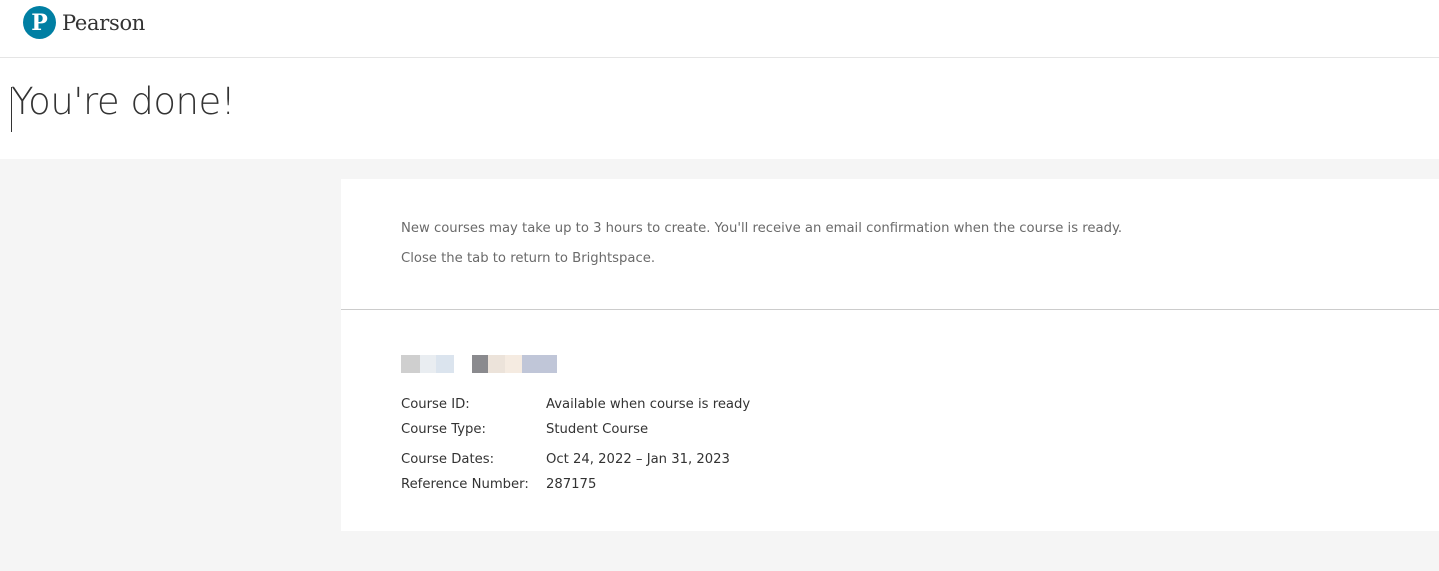  What do you see at coordinates (435, 404) in the screenshot?
I see `detail-label: Course ID:` at bounding box center [435, 404].